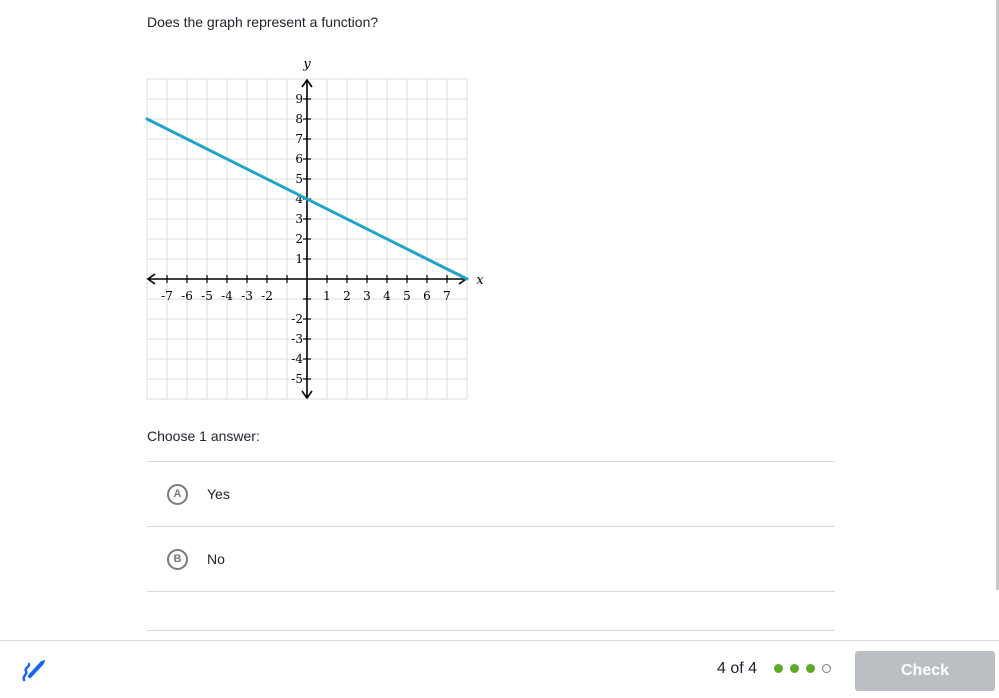 The height and width of the screenshot is (698, 999). I want to click on y-tick-label: 2, so click(299, 239).